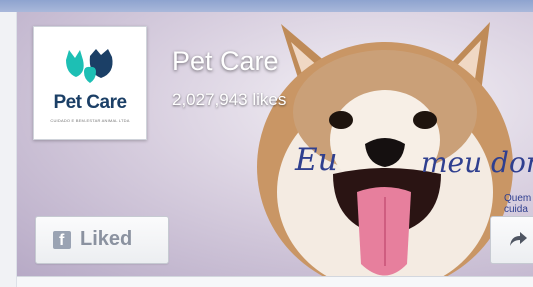 Image resolution: width=533 pixels, height=287 pixels. What do you see at coordinates (8, 149) in the screenshot?
I see `left-rail` at bounding box center [8, 149].